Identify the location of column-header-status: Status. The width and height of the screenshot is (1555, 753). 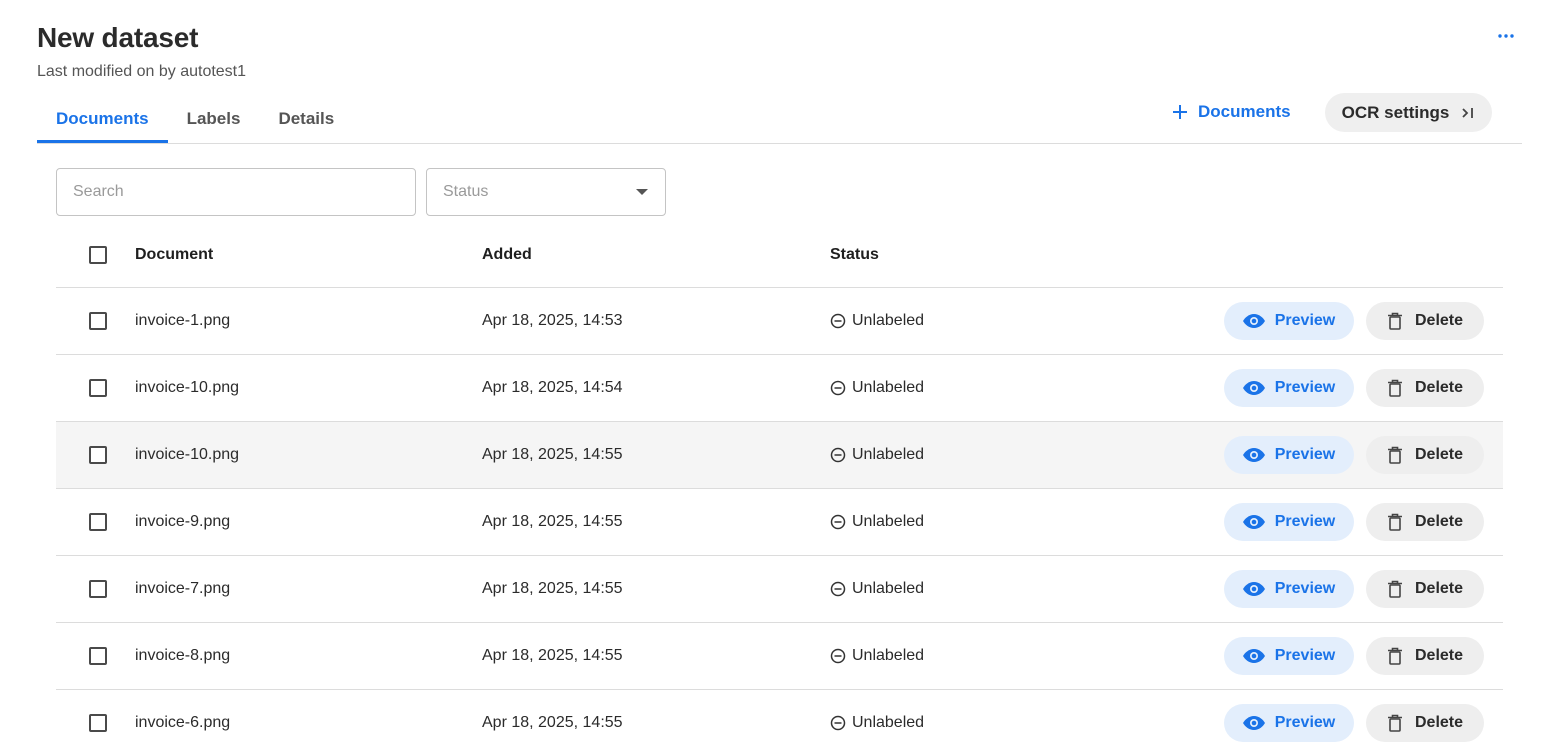
(854, 255).